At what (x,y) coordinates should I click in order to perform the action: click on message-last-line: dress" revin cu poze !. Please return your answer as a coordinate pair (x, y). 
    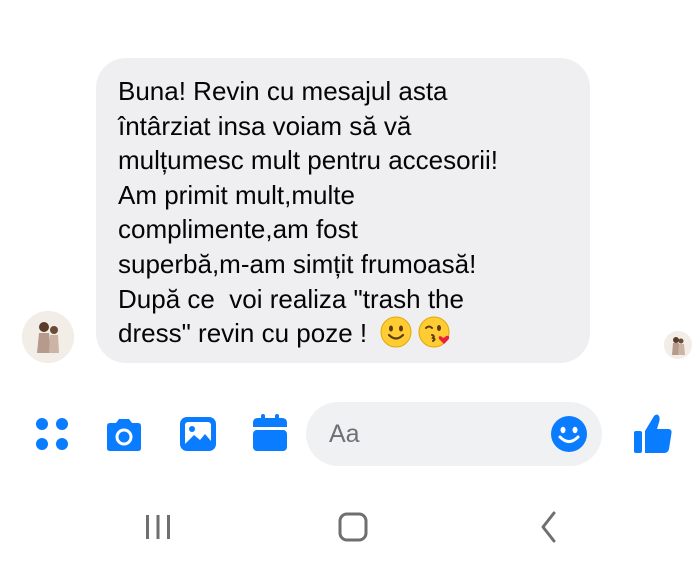
    Looking at the image, I should click on (344, 336).